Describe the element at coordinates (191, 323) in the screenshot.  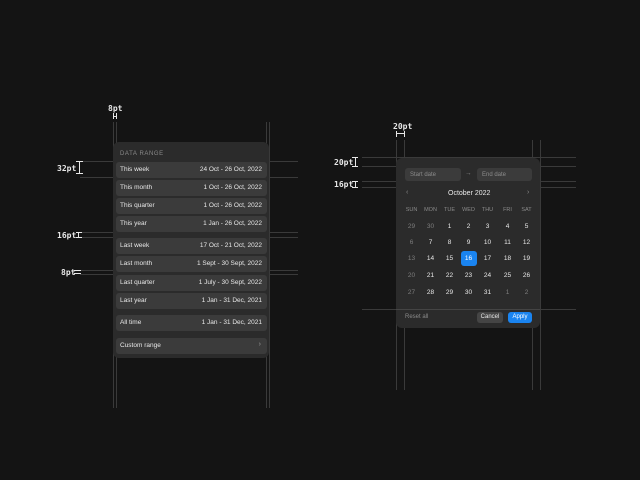
I see `range-option-all-time: All time 1 Jan - 31 Dec, 2021` at that location.